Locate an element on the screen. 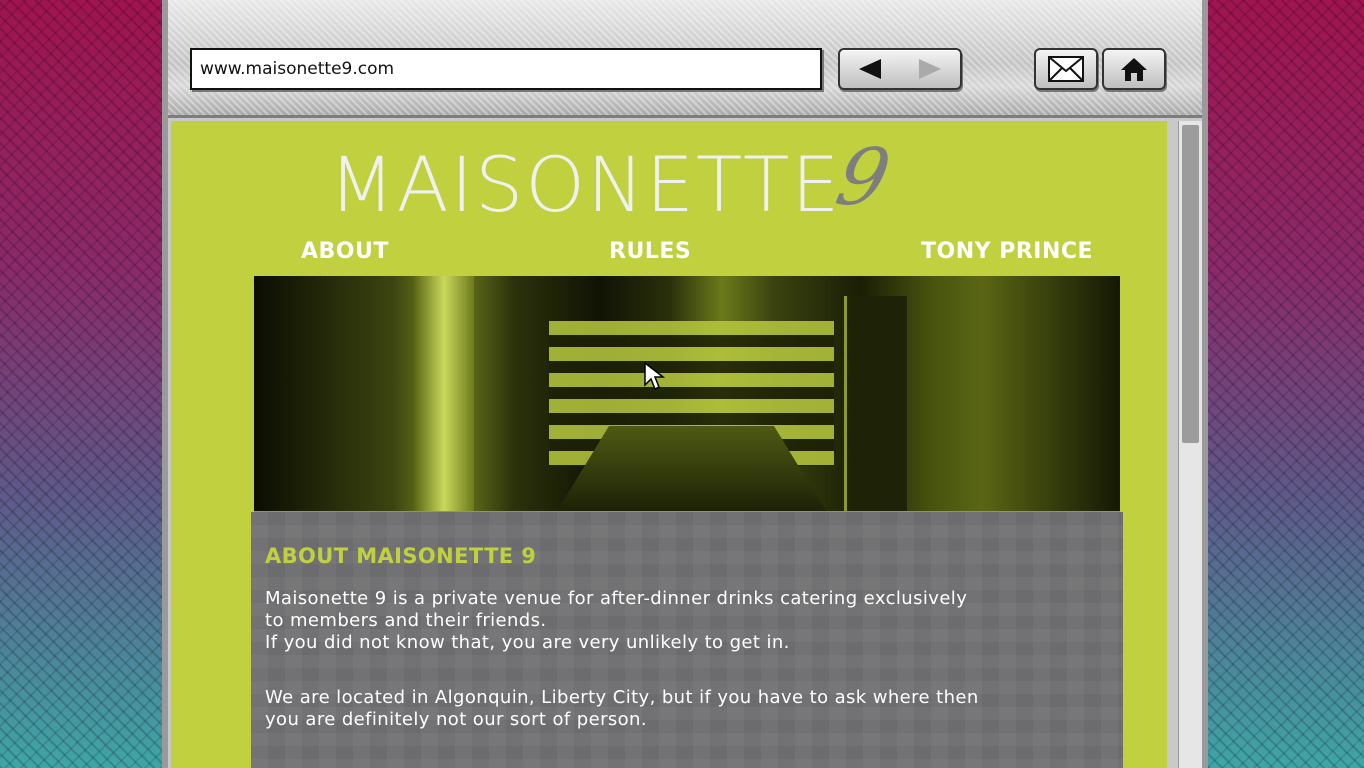 The height and width of the screenshot is (768, 1364). back-button is located at coordinates (870, 69).